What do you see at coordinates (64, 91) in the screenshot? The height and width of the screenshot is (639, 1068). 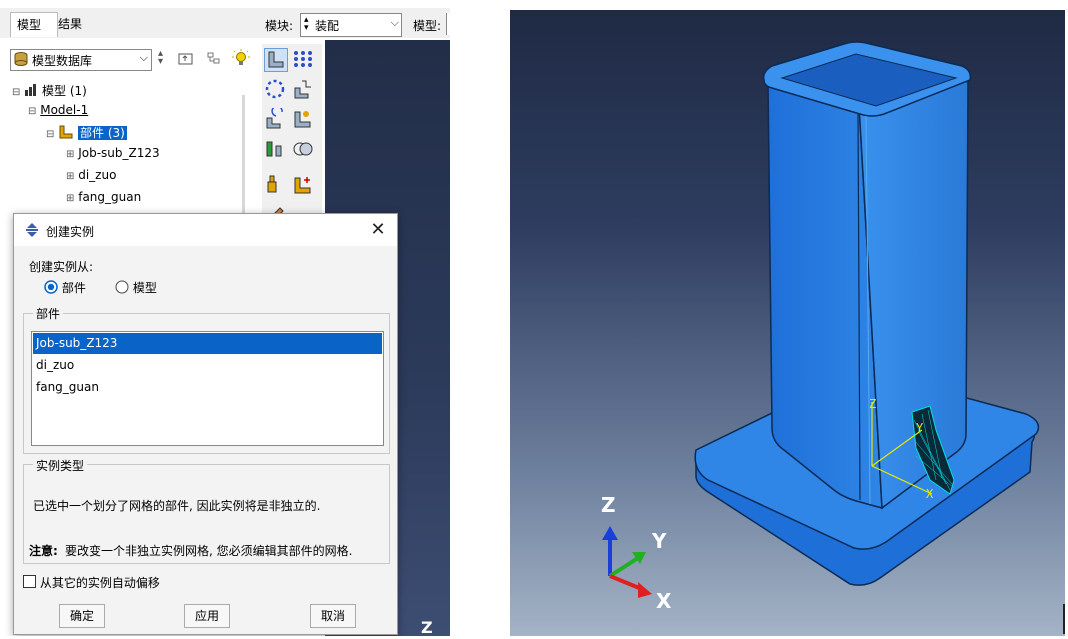 I see `tree-root-label: 模型 (1)` at bounding box center [64, 91].